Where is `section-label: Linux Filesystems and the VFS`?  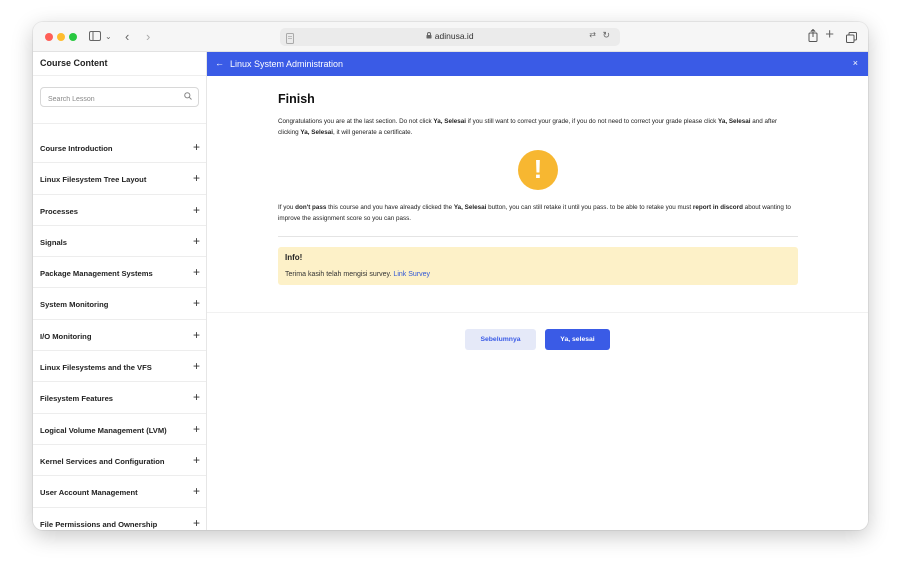 section-label: Linux Filesystems and the VFS is located at coordinates (96, 368).